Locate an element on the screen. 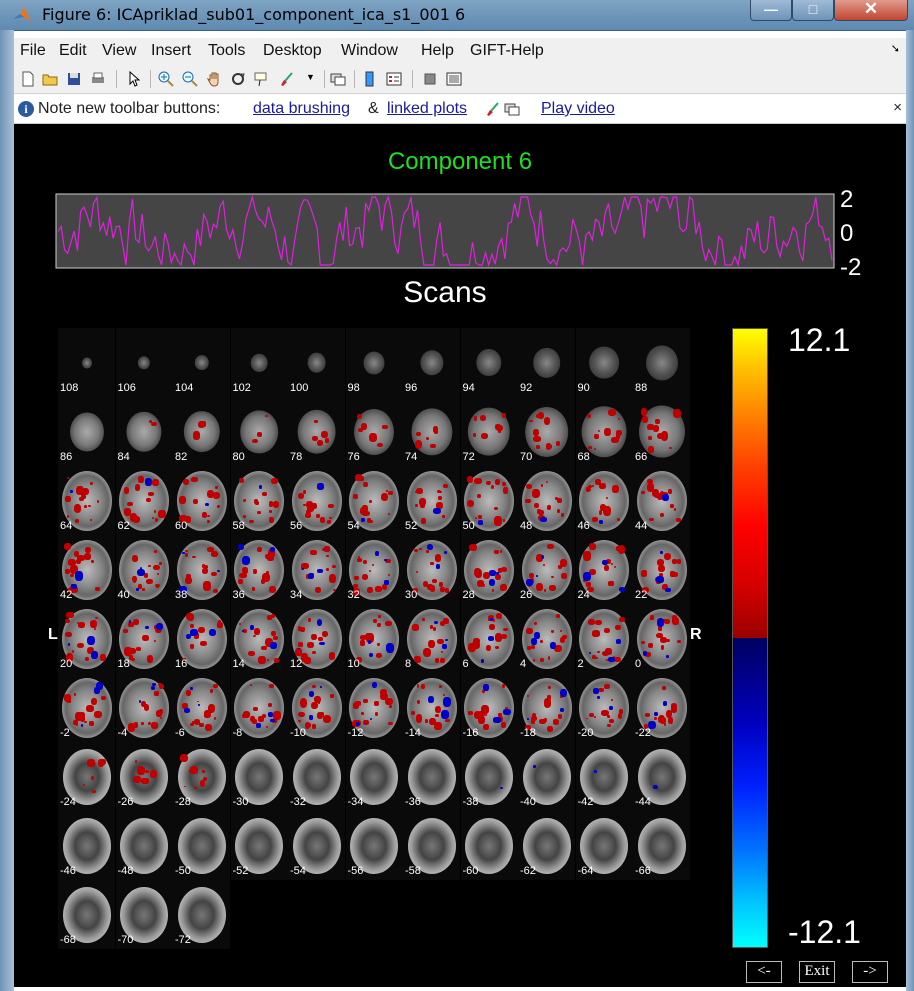 This screenshot has width=914, height=991. brain-slice: 104 is located at coordinates (201, 362).